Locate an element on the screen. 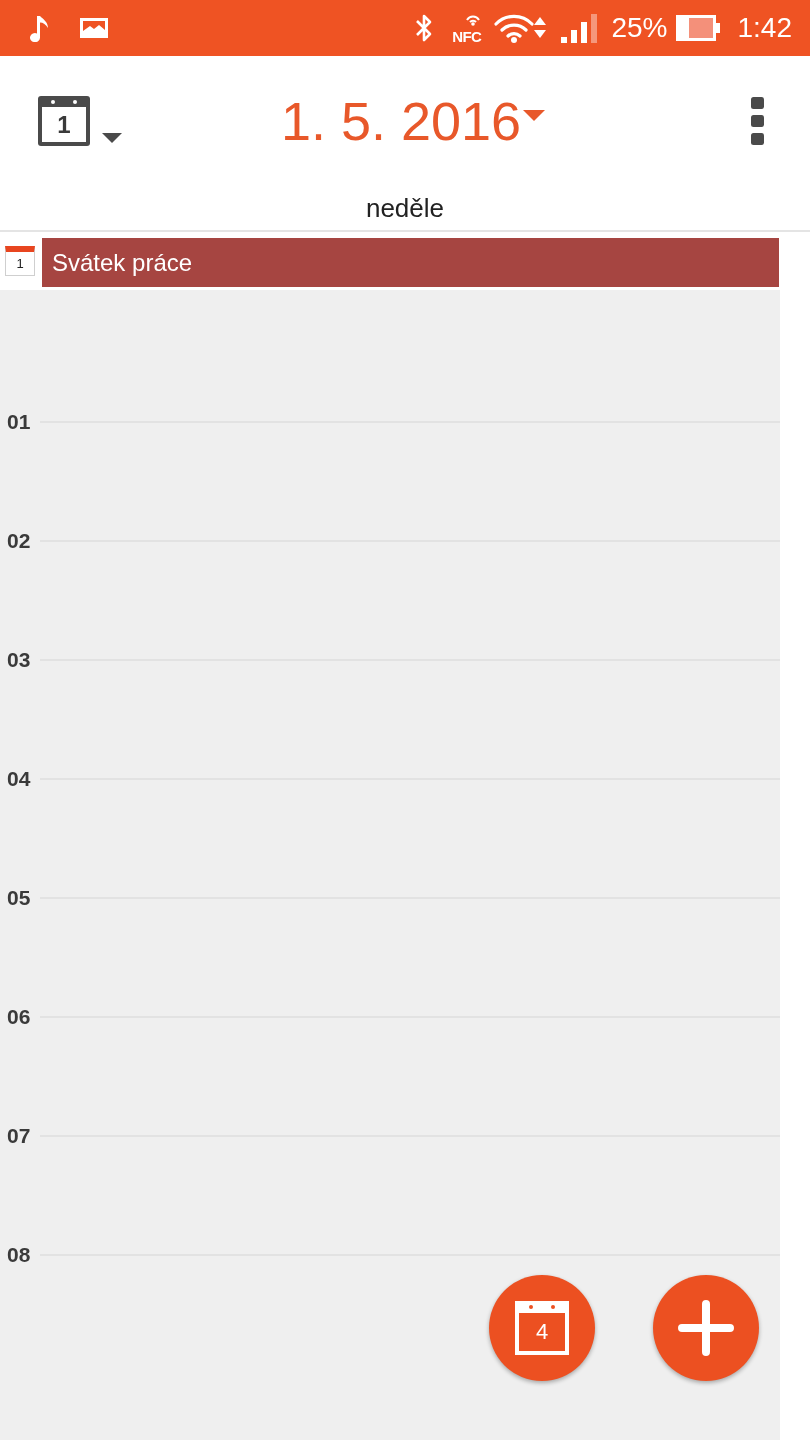 The image size is (810, 1440). nfc-label: NFC is located at coordinates (467, 37).